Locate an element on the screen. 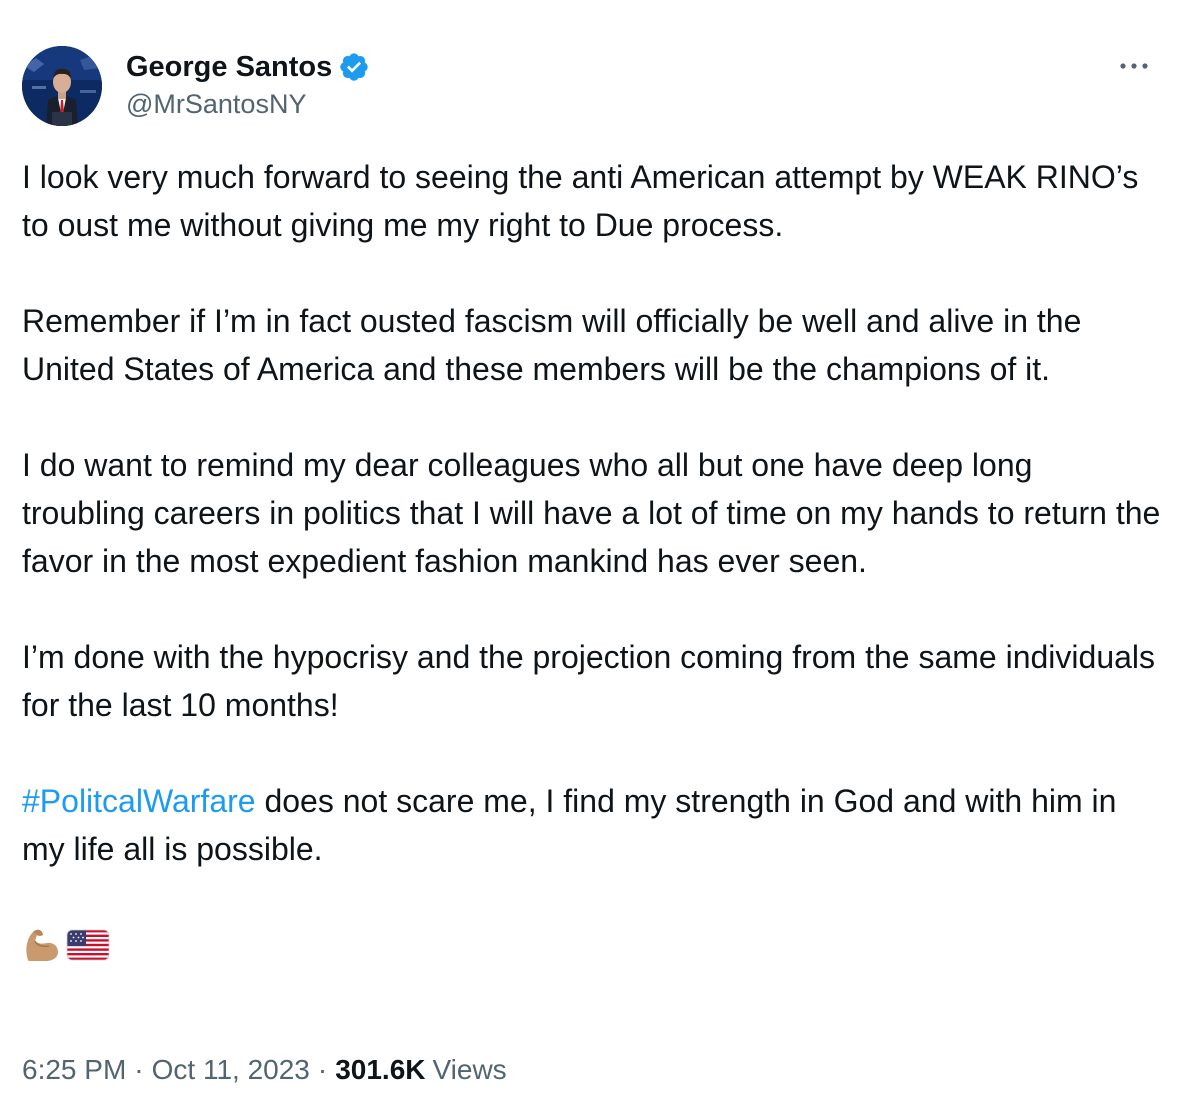 Image resolution: width=1180 pixels, height=1116 pixels. hashtag-link: #PolitcalWarfare is located at coordinates (139, 801).